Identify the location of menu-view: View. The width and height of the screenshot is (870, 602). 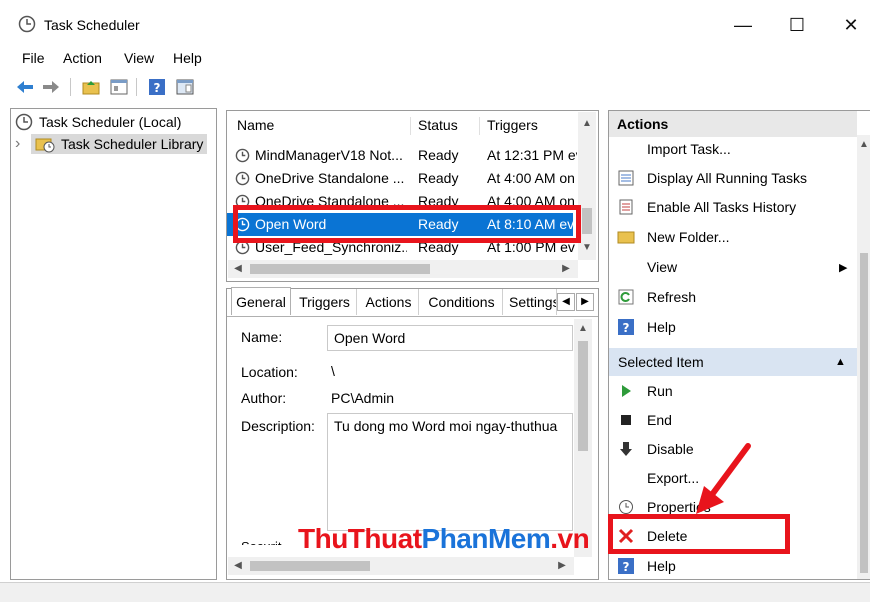
(139, 58).